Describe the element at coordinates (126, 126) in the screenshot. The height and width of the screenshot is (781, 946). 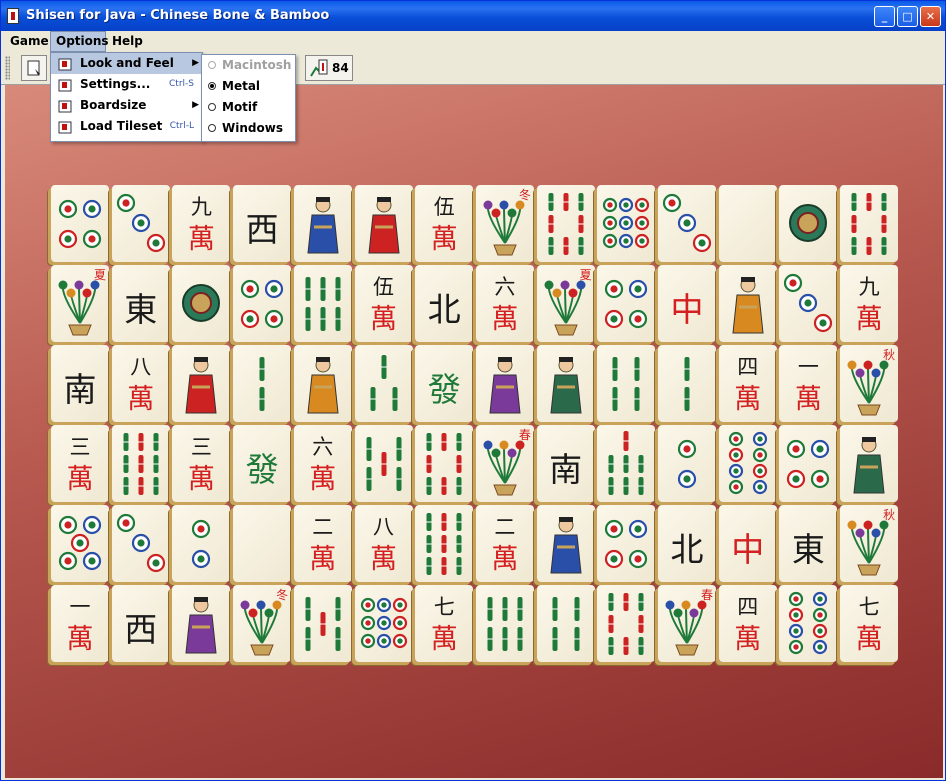
I see `options-menu-item: Load Tileset Ctrl-L` at that location.